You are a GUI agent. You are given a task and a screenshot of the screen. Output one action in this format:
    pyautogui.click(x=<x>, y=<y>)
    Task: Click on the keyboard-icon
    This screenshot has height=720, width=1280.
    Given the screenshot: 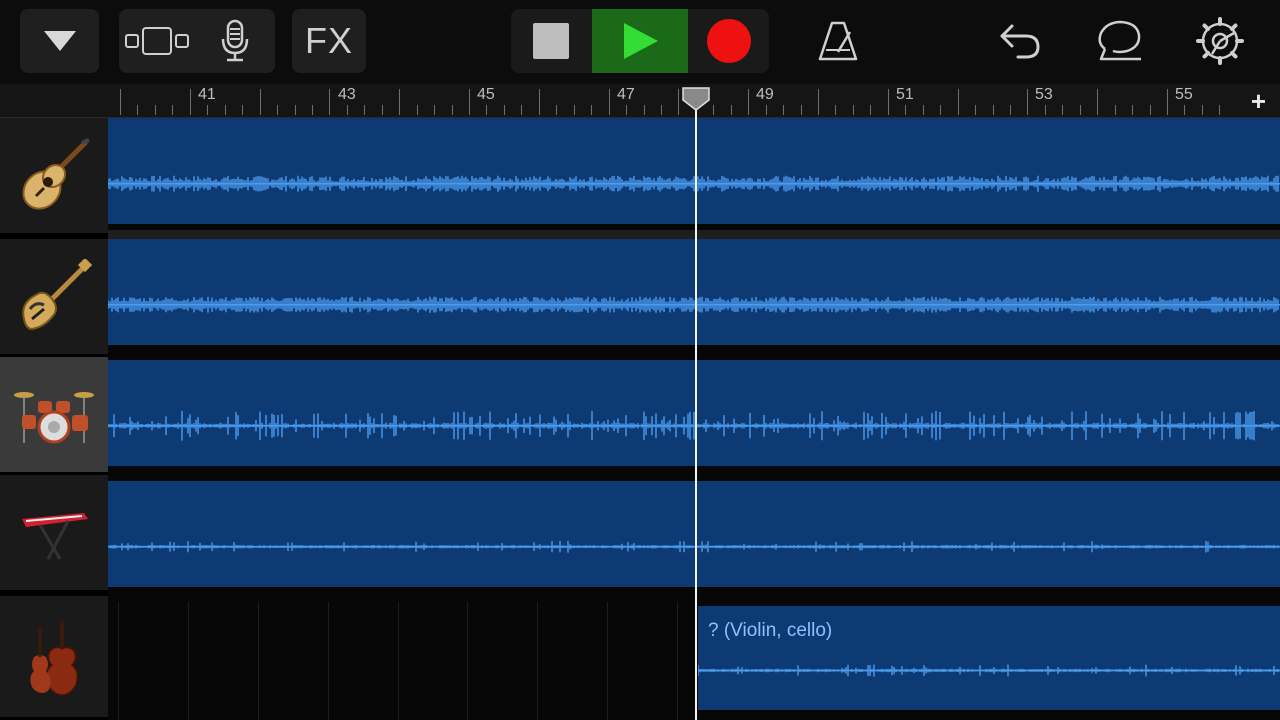 What is the action you would take?
    pyautogui.click(x=55, y=536)
    